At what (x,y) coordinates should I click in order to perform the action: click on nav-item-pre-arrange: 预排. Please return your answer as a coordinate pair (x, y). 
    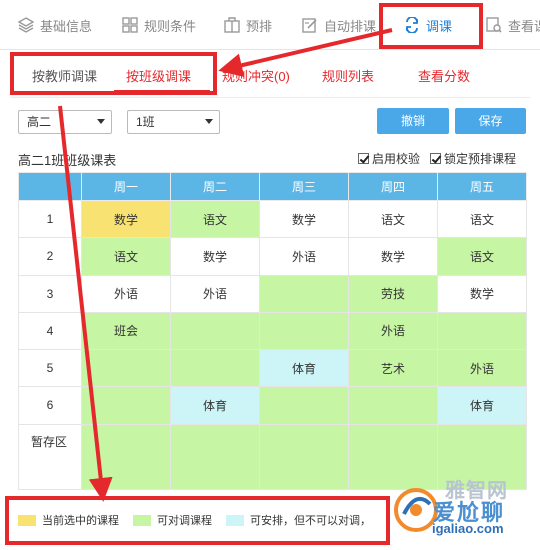
    Looking at the image, I should click on (248, 25).